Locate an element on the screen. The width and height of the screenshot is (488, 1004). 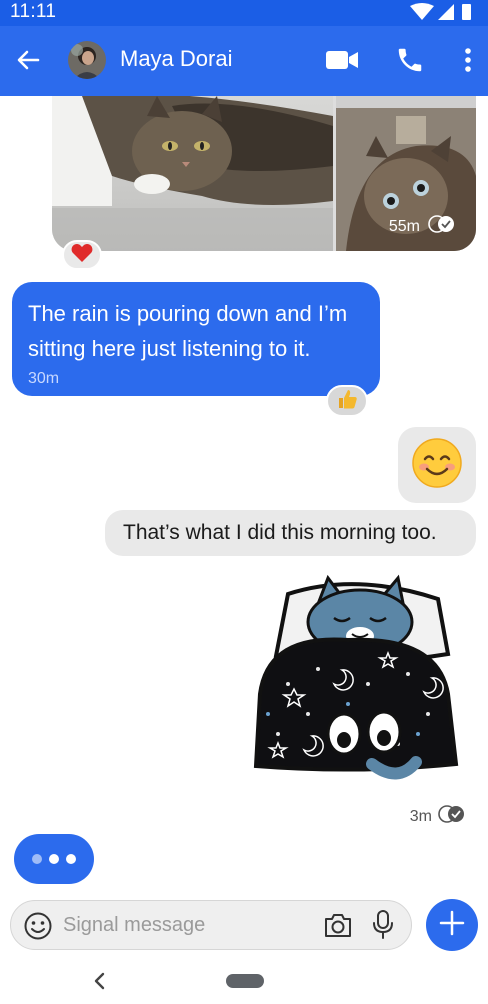
thumbs-up-reaction is located at coordinates (347, 401).